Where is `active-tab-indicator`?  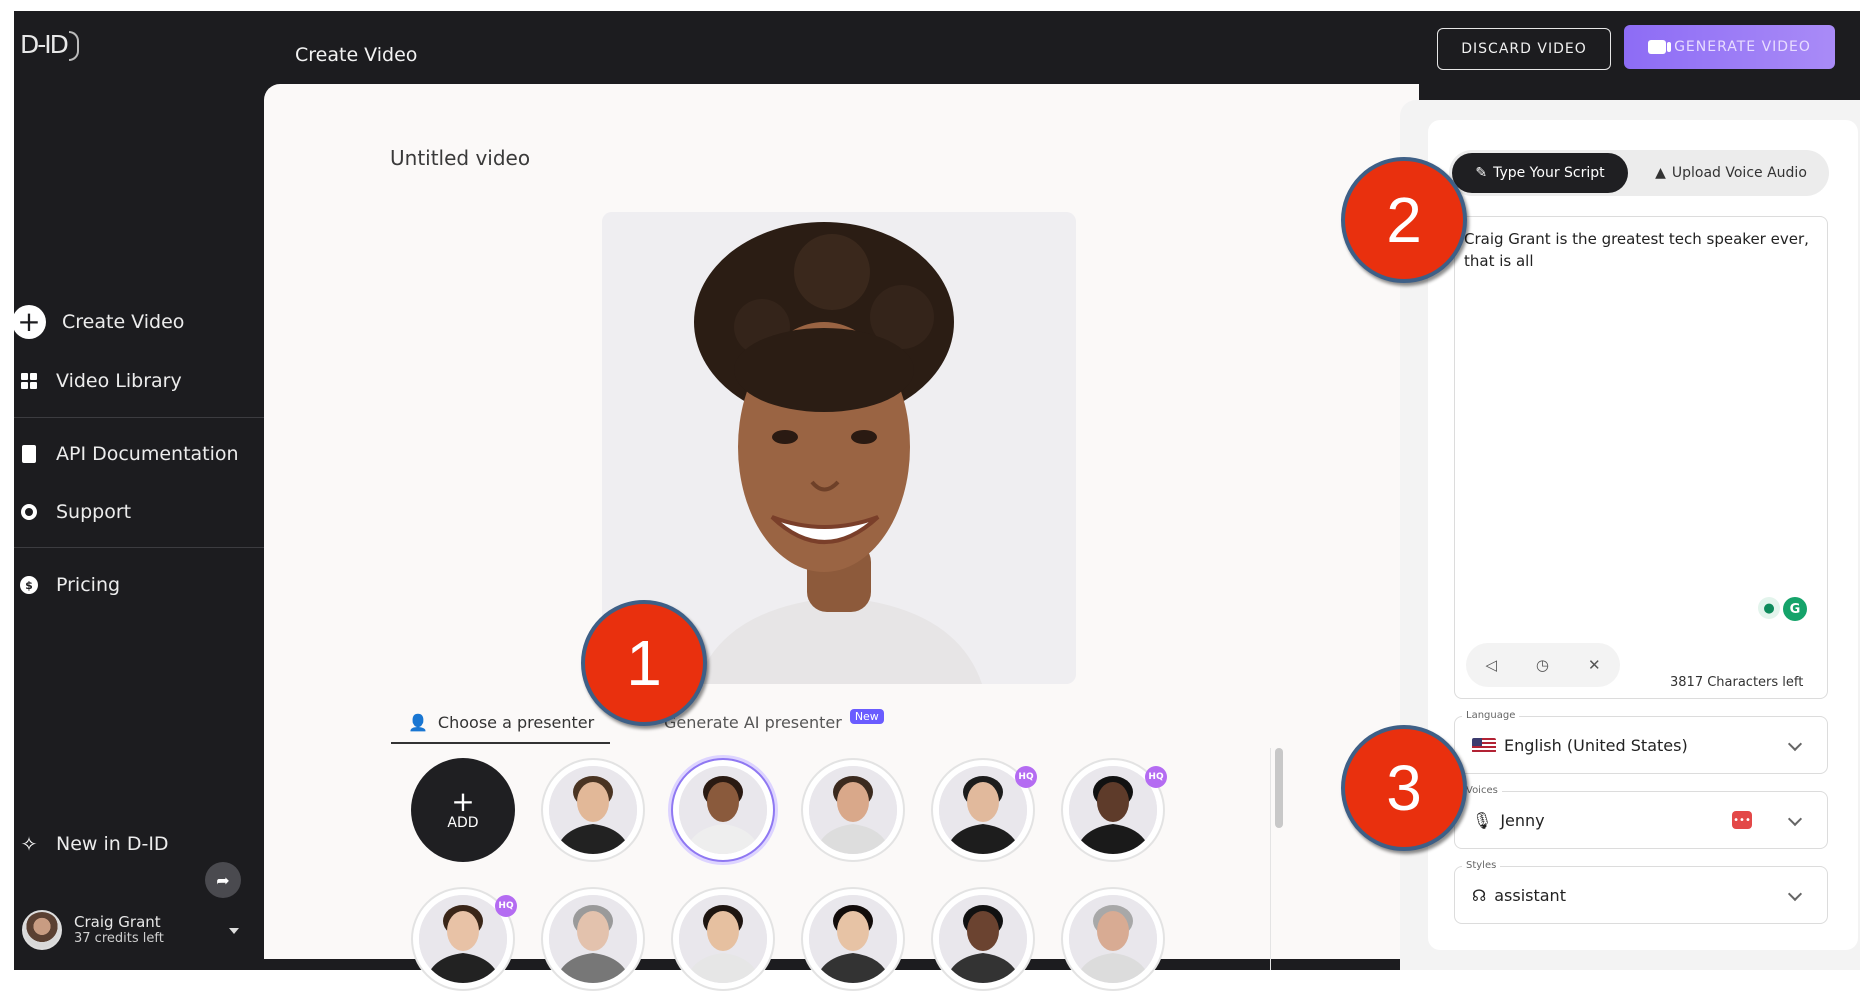
active-tab-indicator is located at coordinates (500, 743).